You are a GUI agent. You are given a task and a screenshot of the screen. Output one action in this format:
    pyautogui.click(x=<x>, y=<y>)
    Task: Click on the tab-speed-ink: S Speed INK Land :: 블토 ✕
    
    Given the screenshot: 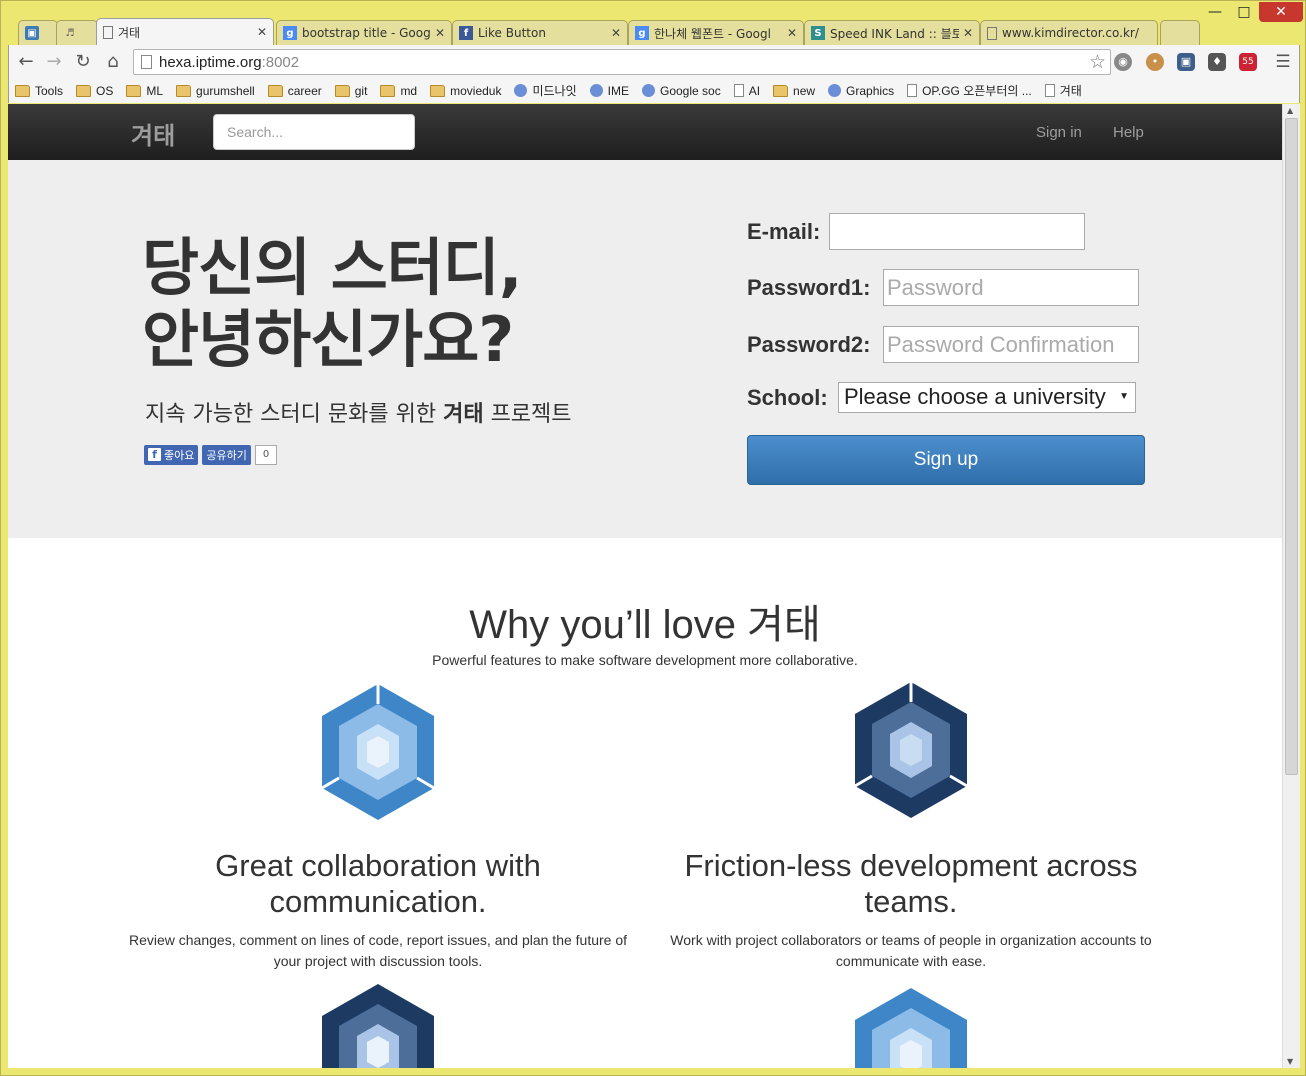 What is the action you would take?
    pyautogui.click(x=892, y=32)
    